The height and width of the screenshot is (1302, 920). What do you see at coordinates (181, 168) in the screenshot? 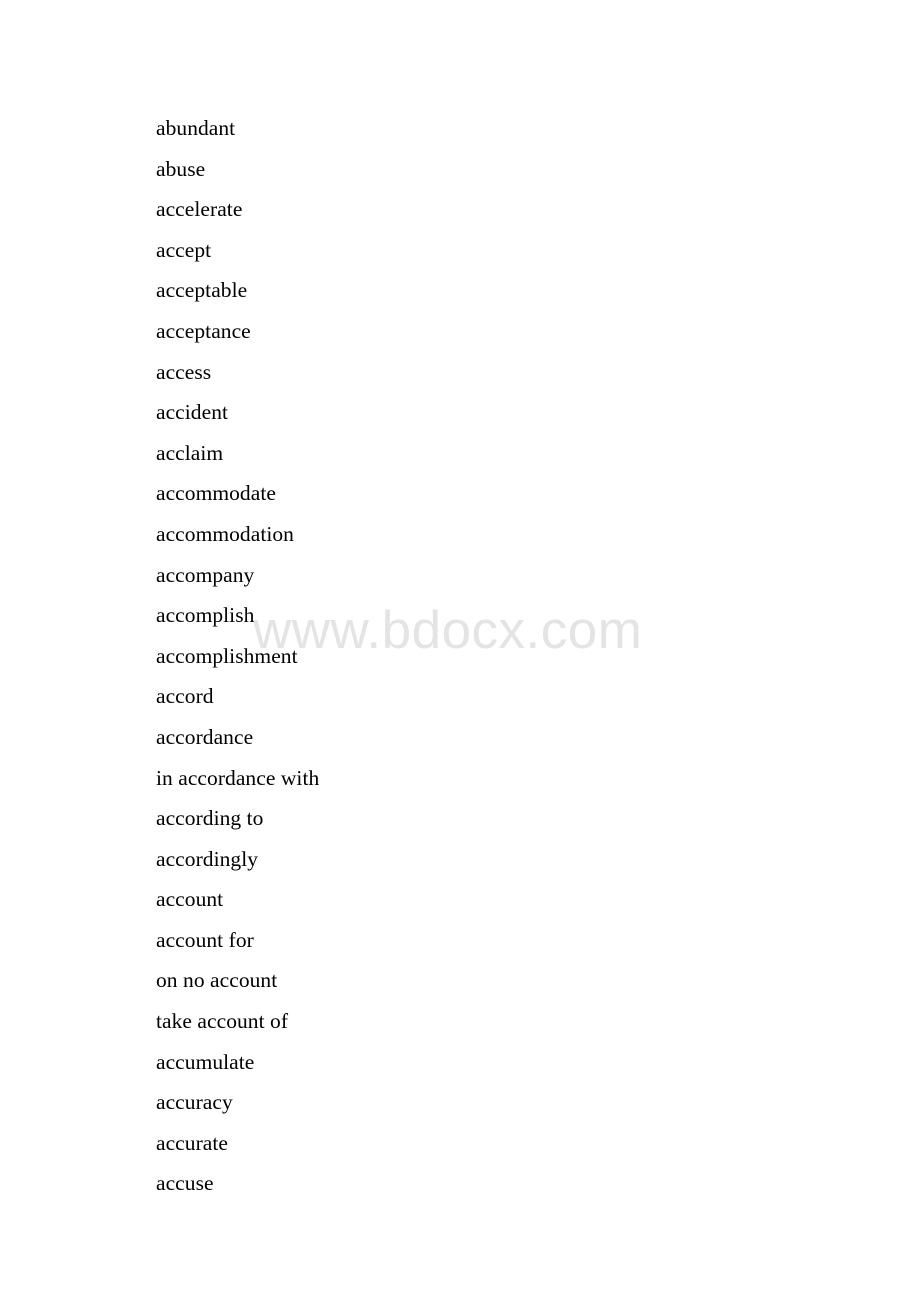
I see `list-item: abuse` at bounding box center [181, 168].